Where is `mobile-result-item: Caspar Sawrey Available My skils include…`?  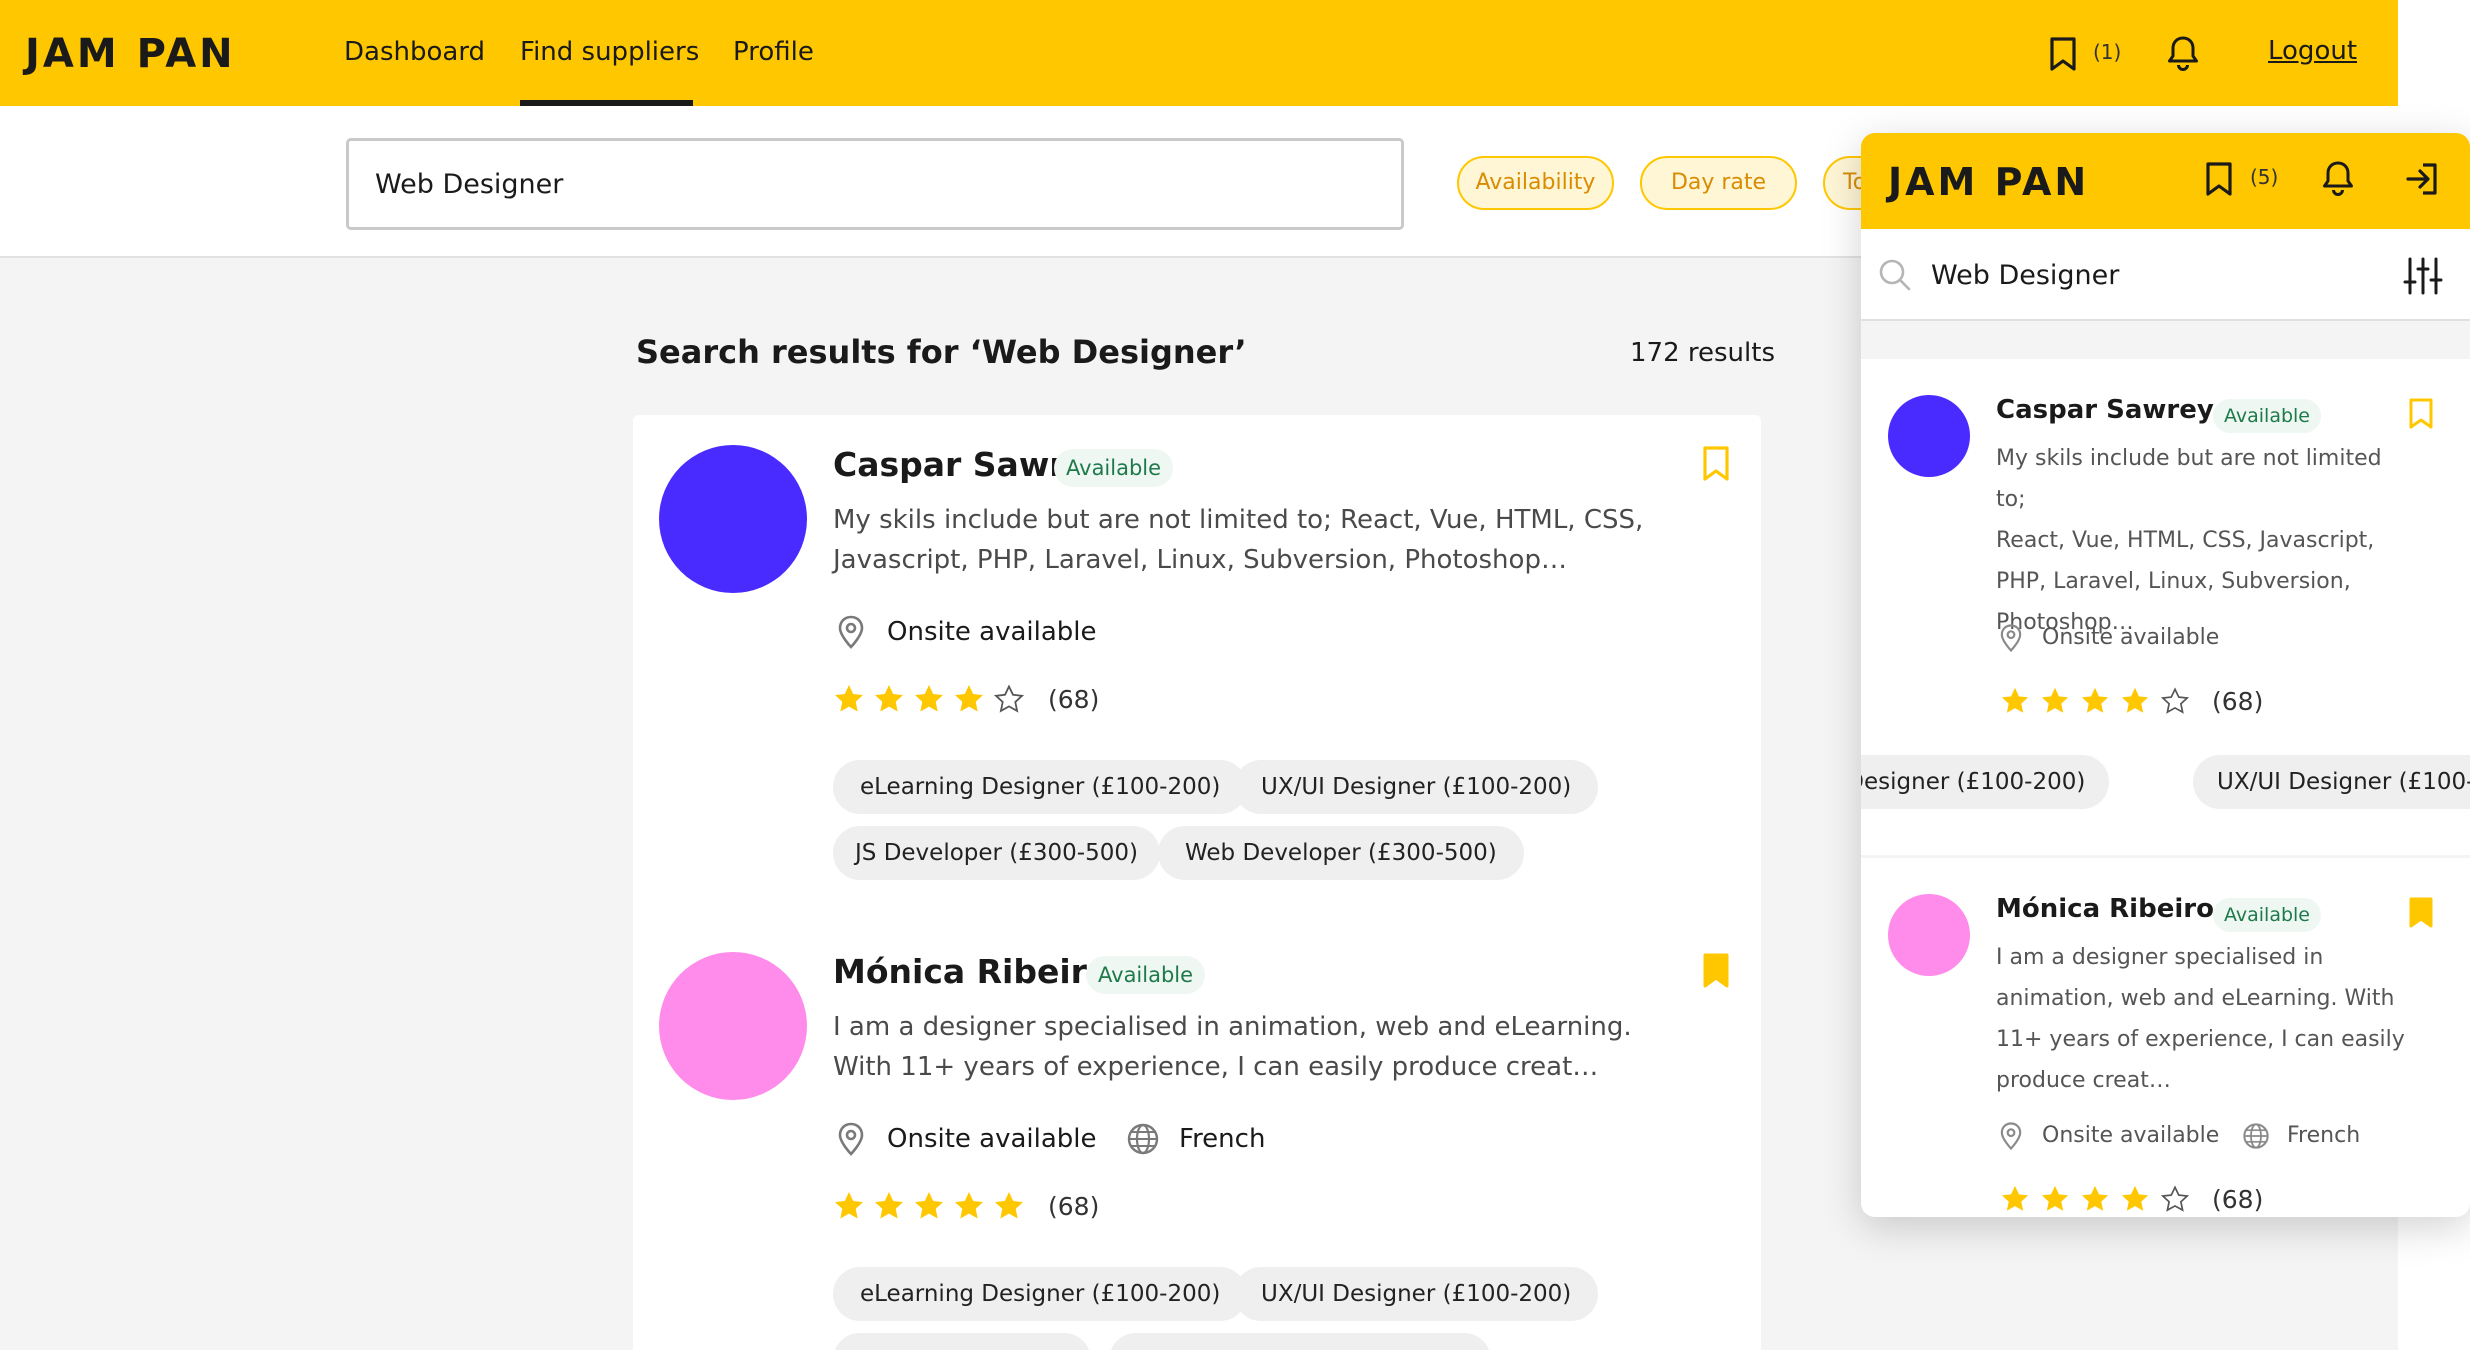 mobile-result-item: Caspar Sawrey Available My skils include… is located at coordinates (2165, 607).